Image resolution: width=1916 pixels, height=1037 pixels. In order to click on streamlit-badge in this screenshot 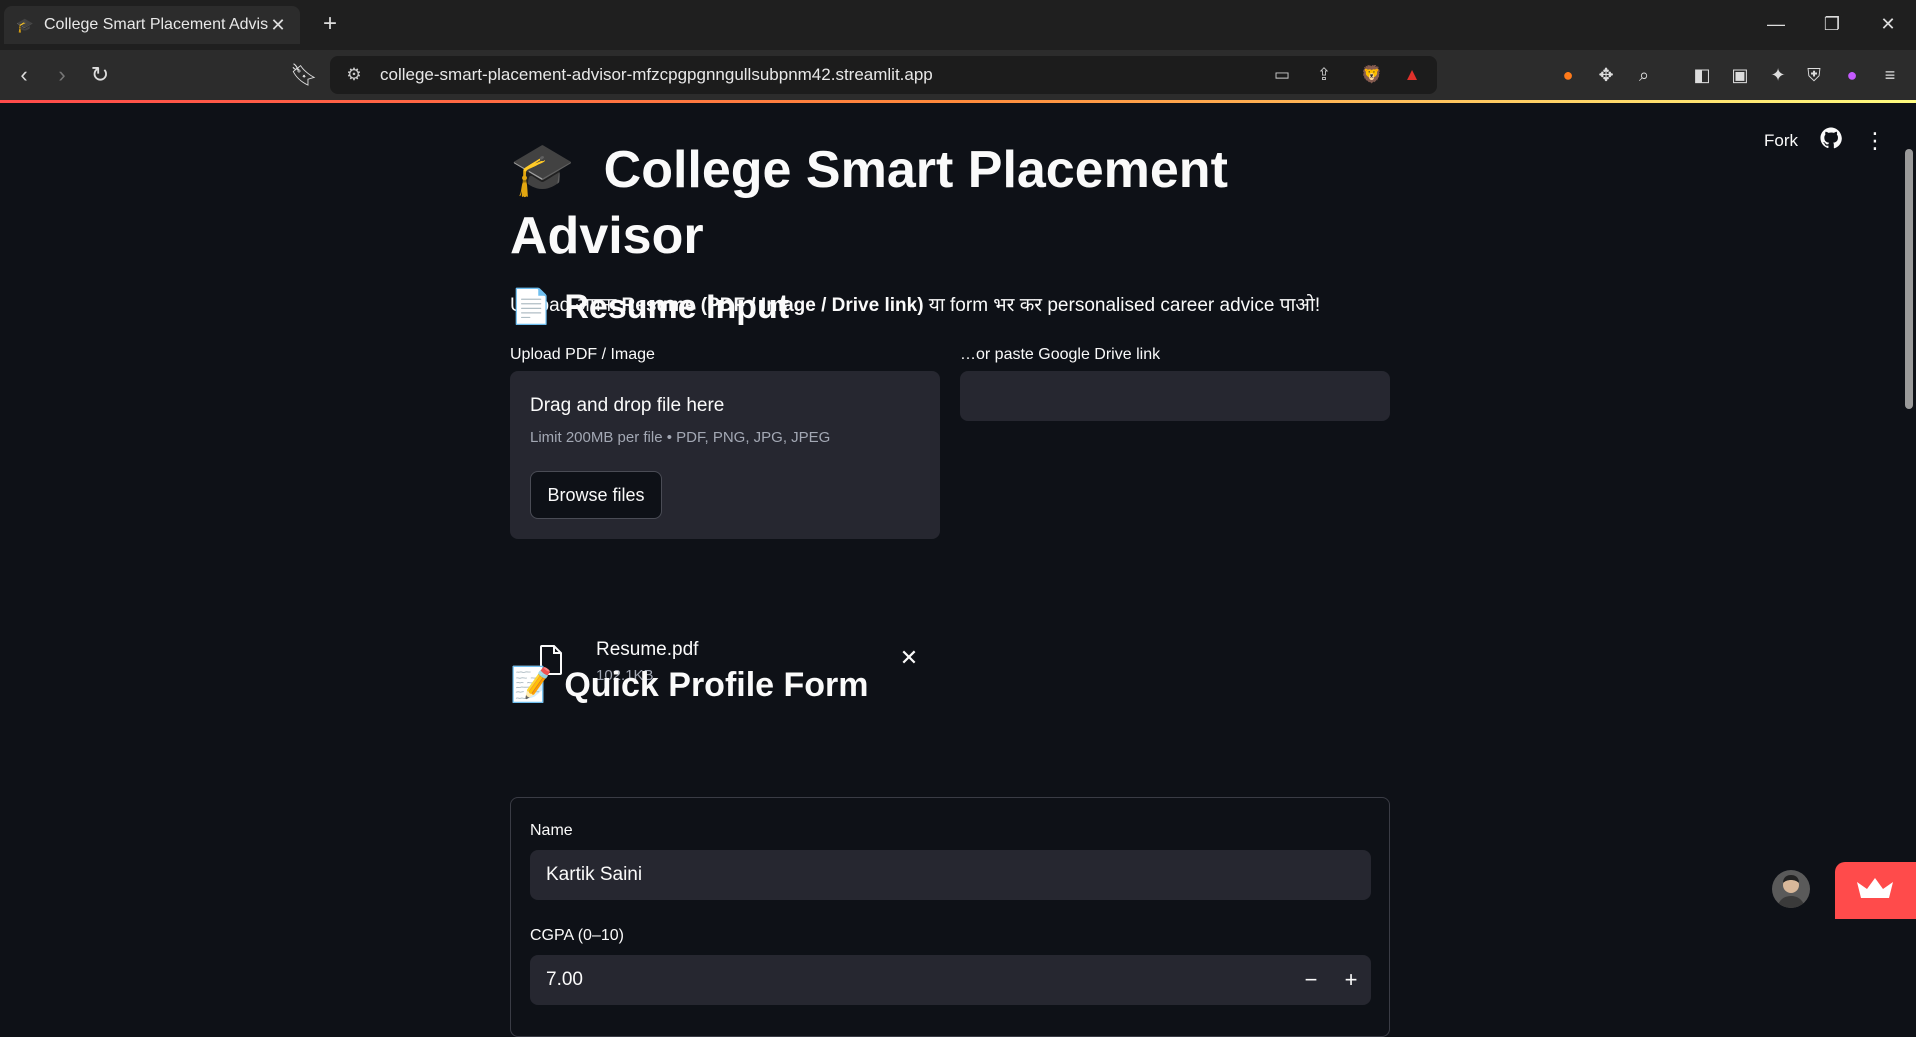, I will do `click(1875, 890)`.